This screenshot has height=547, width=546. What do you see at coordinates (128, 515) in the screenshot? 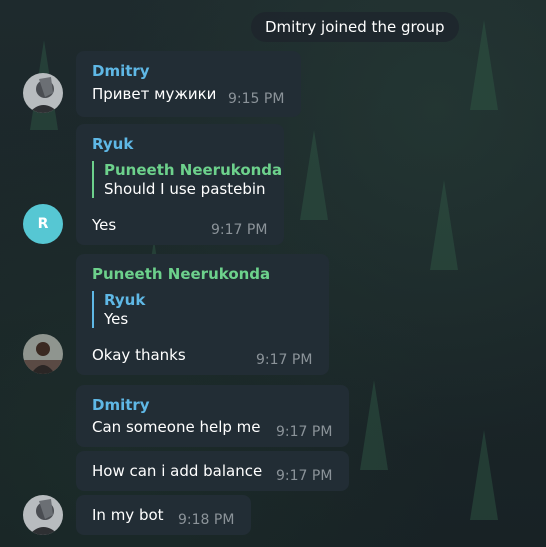
I see `message-text: In my bot` at bounding box center [128, 515].